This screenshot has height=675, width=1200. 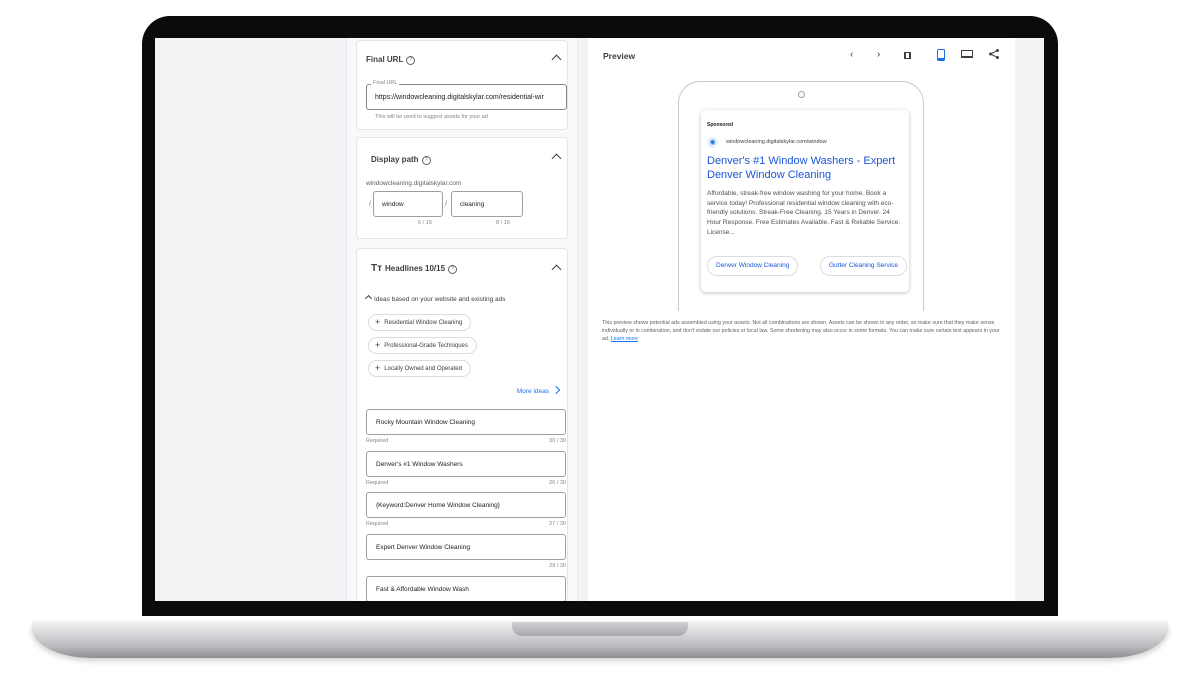 I want to click on headline-meta: Required 26 / 30, so click(x=466, y=483).